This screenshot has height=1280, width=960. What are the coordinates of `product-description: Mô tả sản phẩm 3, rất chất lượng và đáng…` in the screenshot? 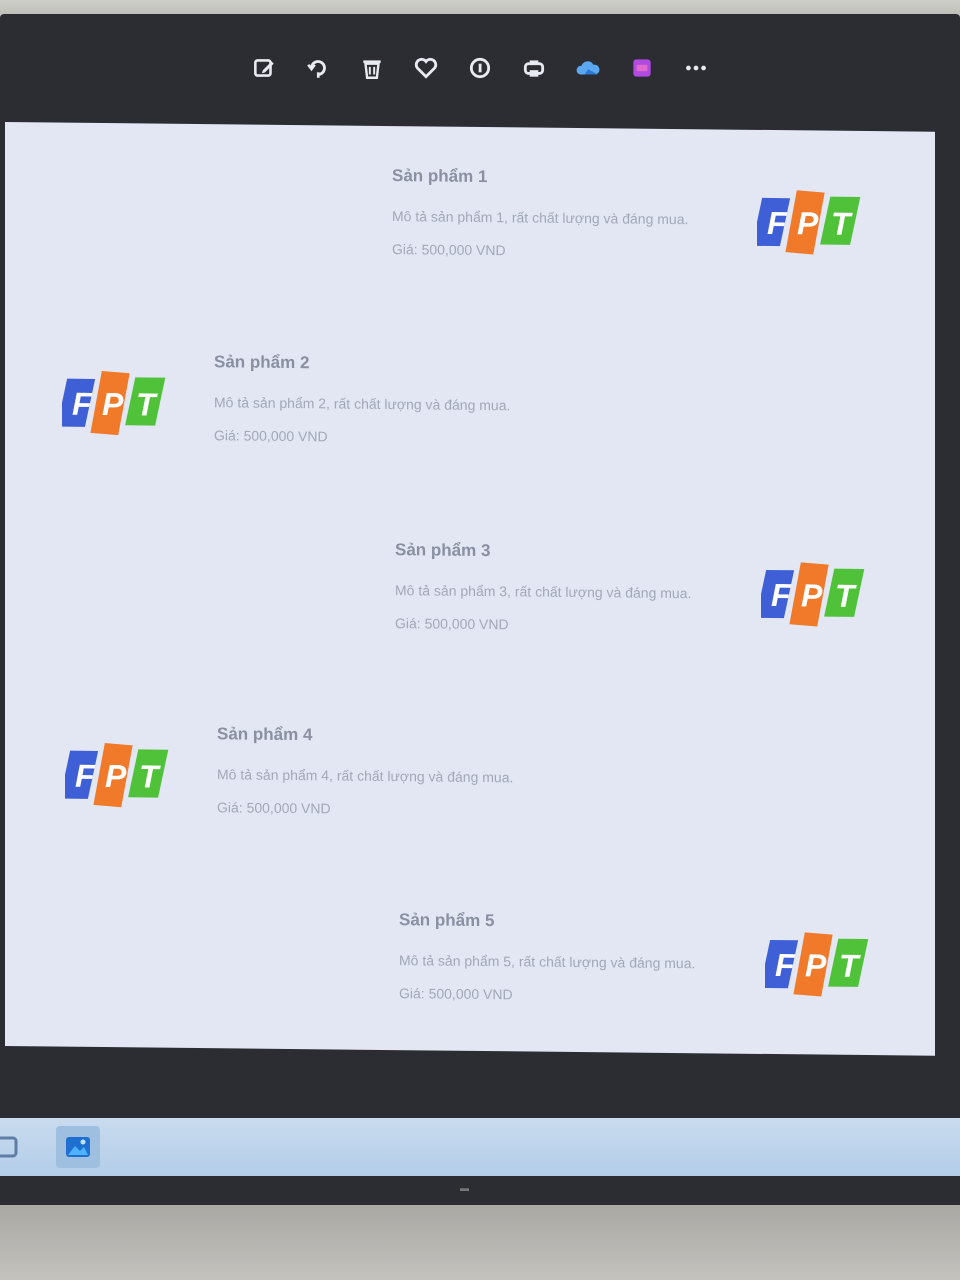 It's located at (543, 592).